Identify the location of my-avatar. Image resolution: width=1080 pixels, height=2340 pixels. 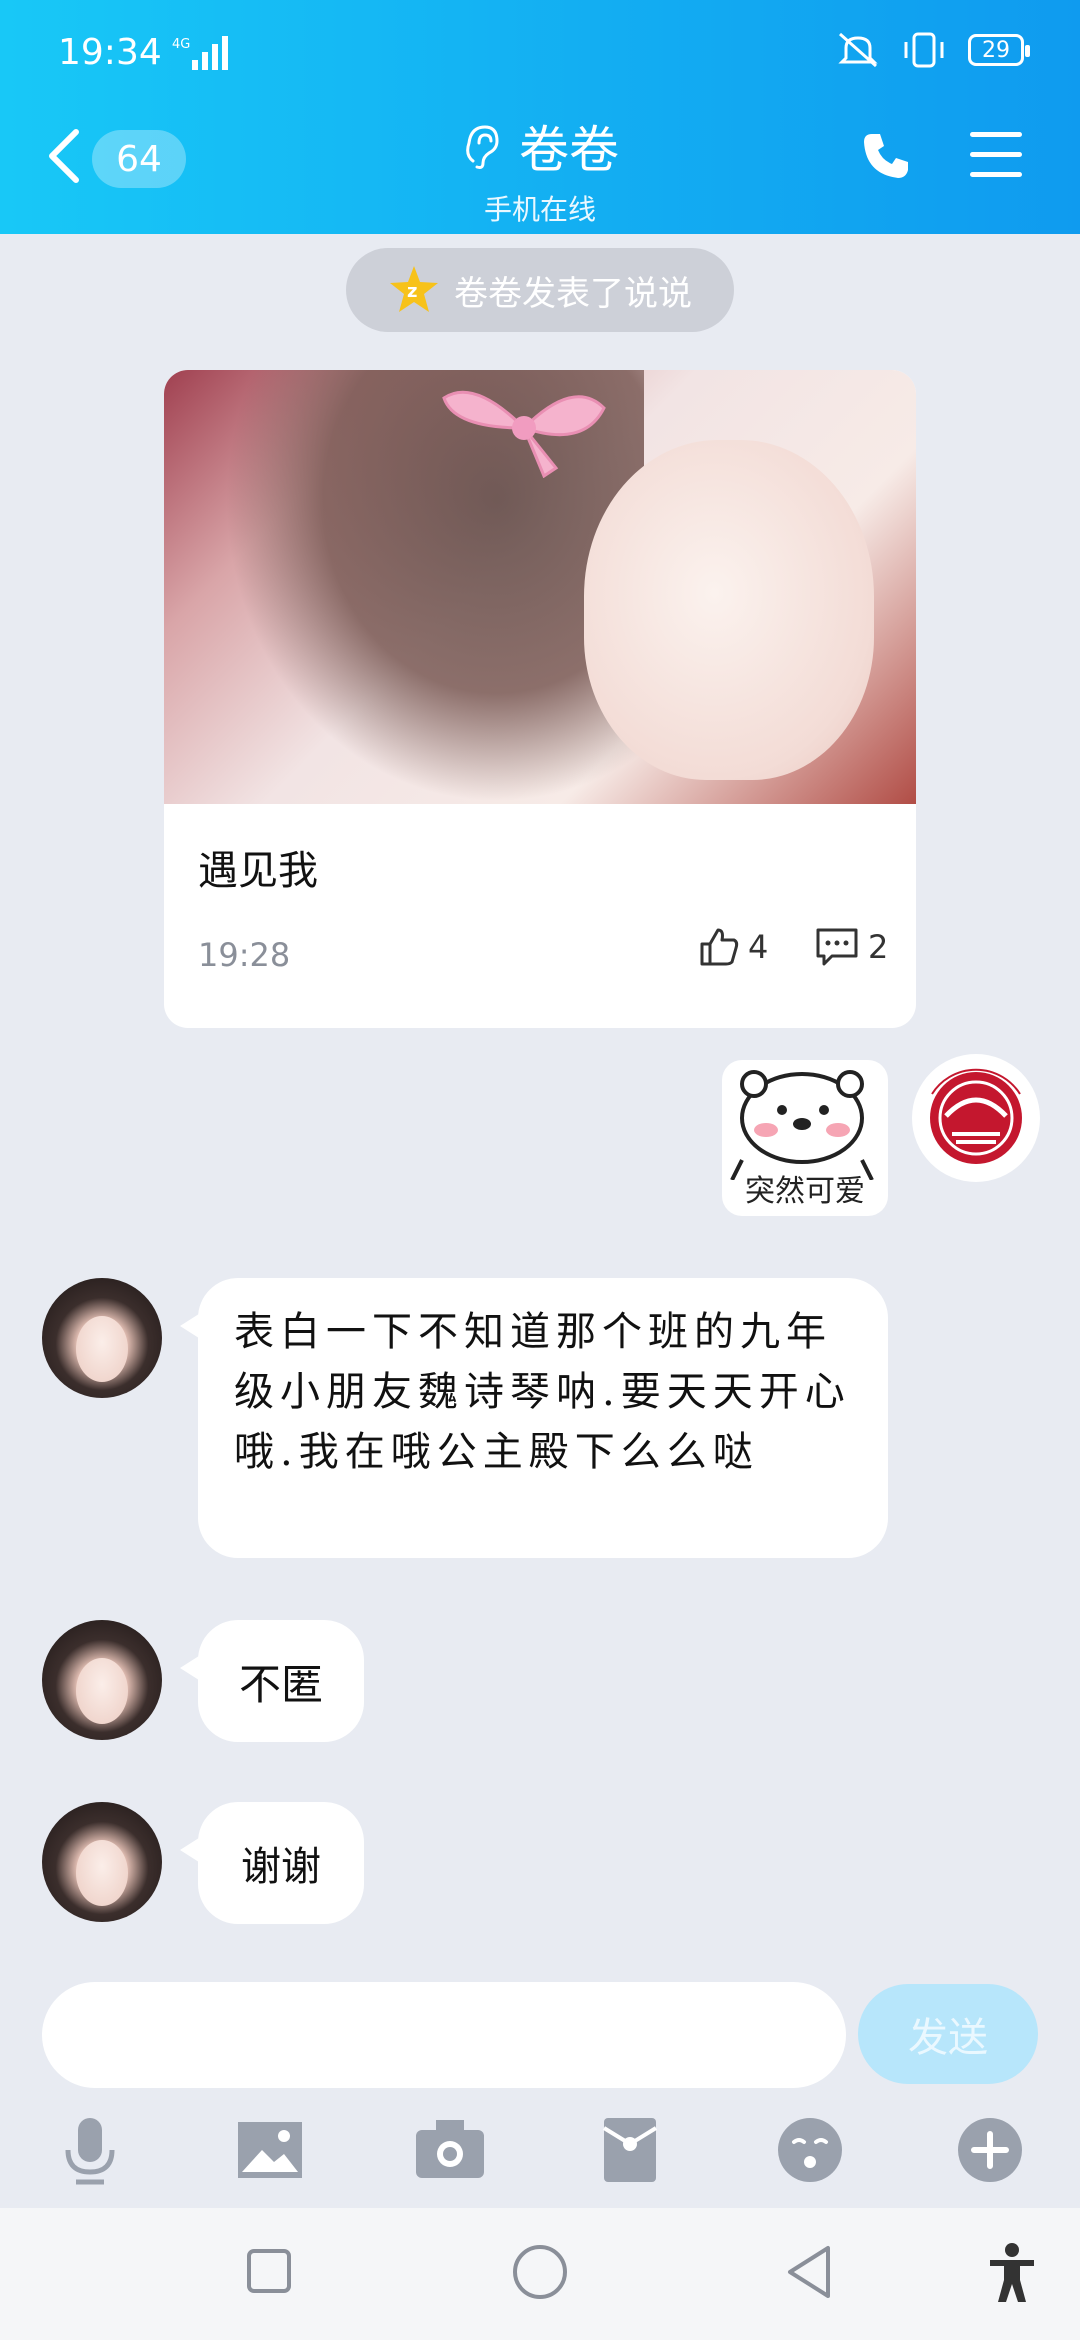
(976, 1118).